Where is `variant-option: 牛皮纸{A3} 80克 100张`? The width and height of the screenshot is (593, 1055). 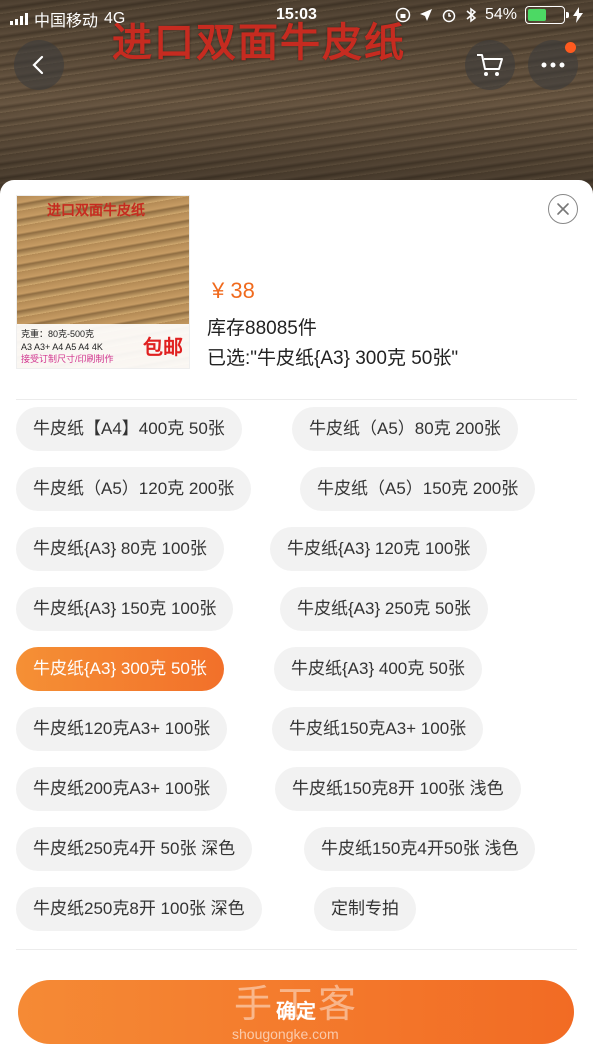
variant-option: 牛皮纸{A3} 80克 100张 is located at coordinates (120, 549).